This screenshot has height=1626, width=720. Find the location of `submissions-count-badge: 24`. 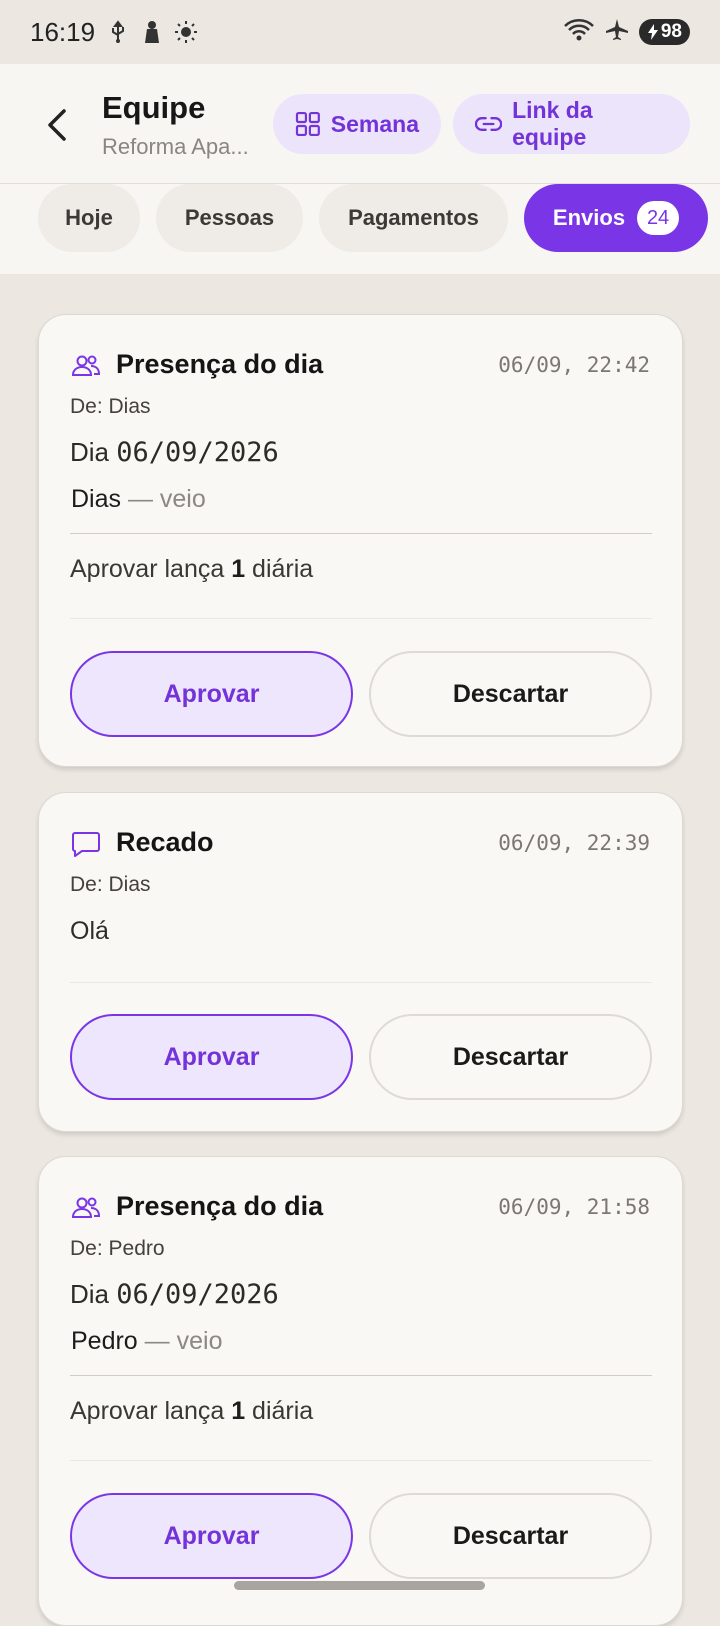

submissions-count-badge: 24 is located at coordinates (658, 218).